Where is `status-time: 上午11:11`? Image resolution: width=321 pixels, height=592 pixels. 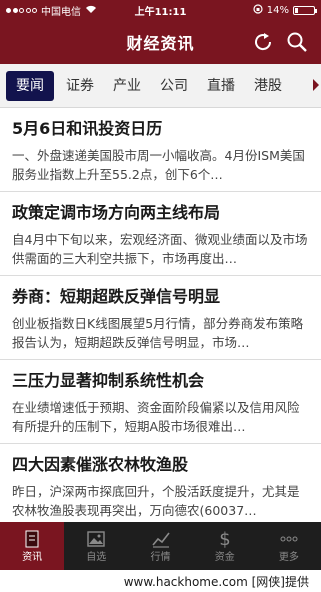 status-time: 上午11:11 is located at coordinates (160, 12).